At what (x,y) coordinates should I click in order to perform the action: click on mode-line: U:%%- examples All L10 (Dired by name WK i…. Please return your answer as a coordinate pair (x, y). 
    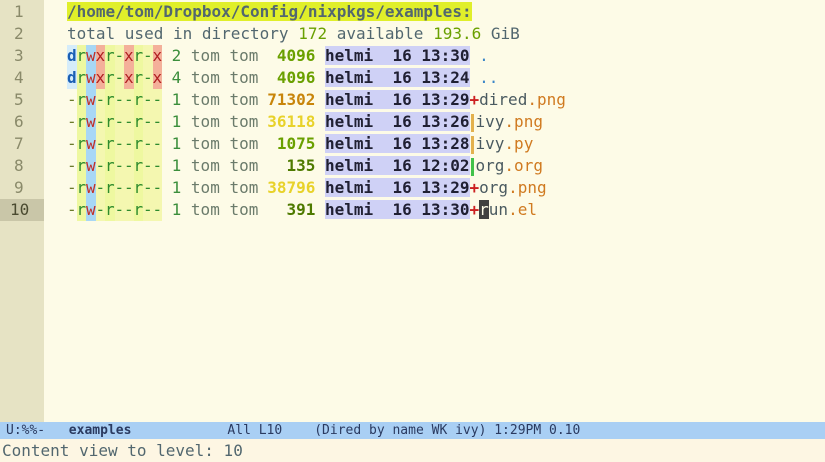
    Looking at the image, I should click on (412, 430).